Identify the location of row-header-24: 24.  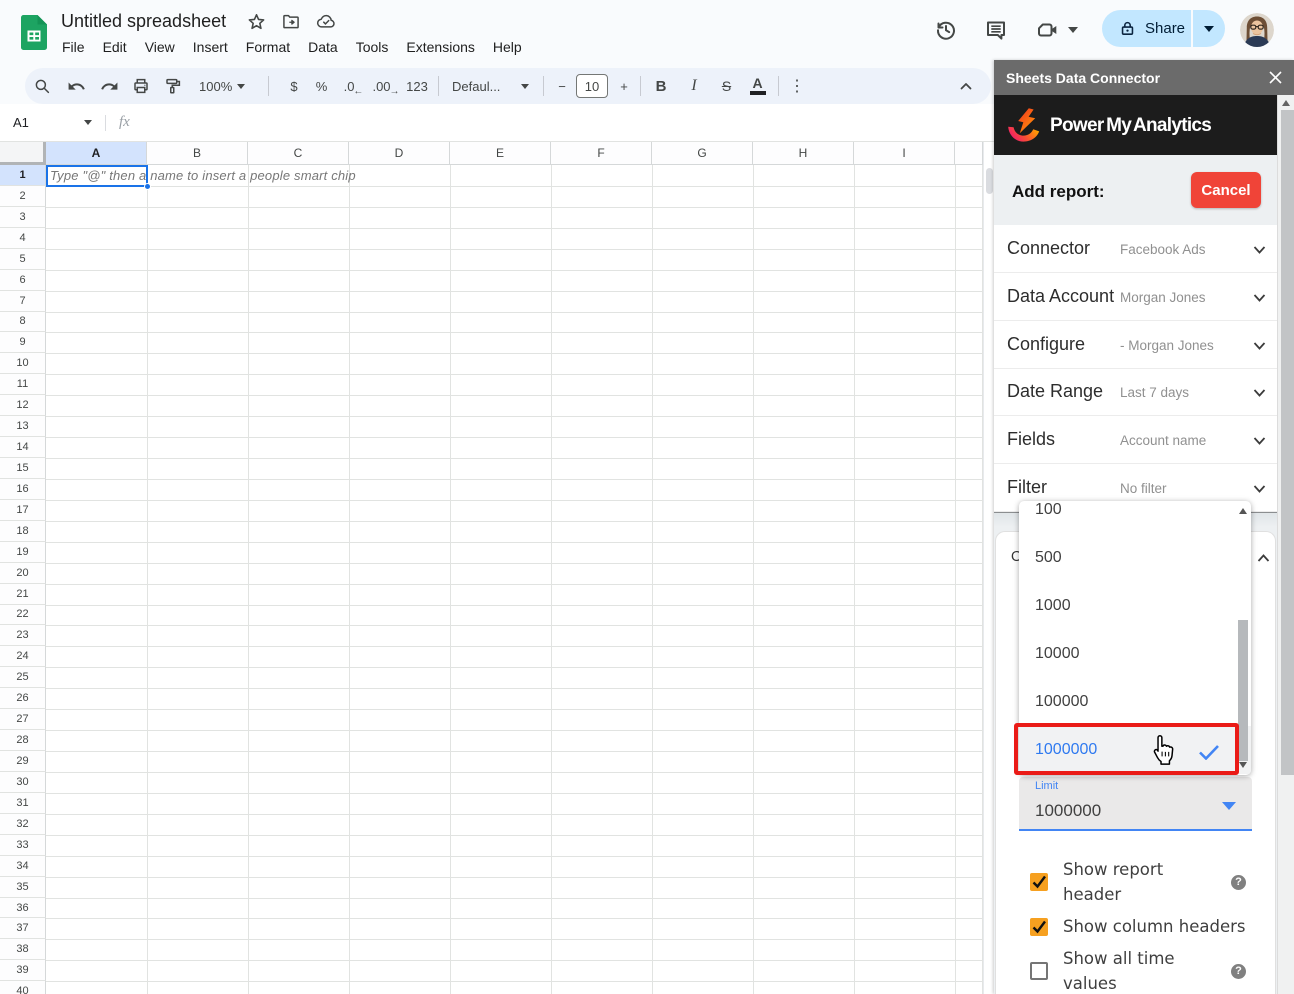
(23, 657).